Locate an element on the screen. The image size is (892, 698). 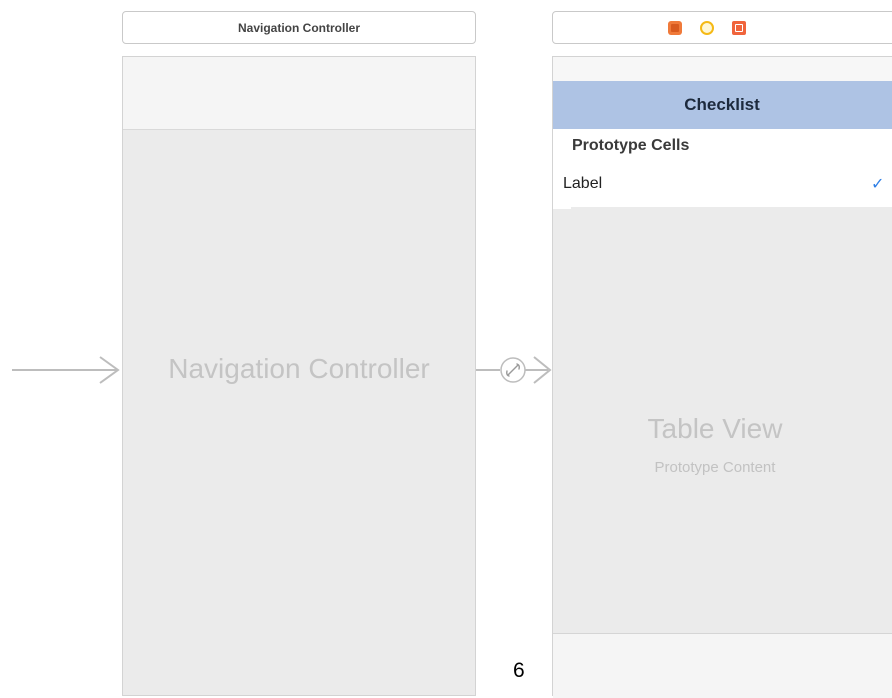
scene-dock is located at coordinates (707, 27).